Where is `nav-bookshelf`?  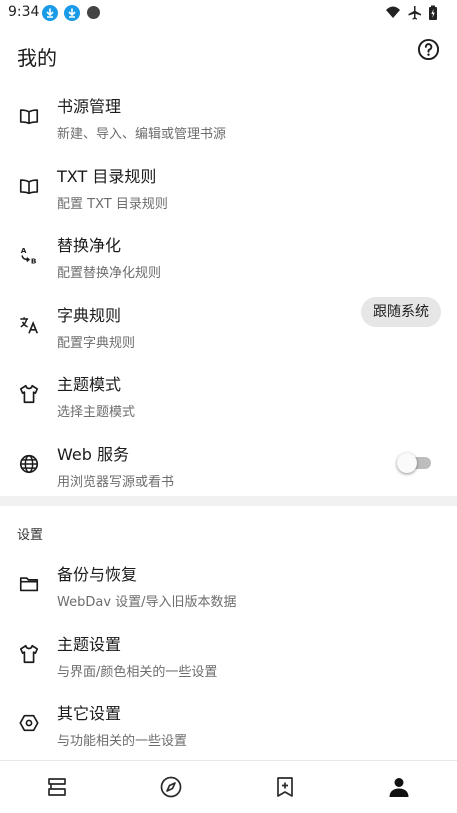
nav-bookshelf is located at coordinates (57, 787).